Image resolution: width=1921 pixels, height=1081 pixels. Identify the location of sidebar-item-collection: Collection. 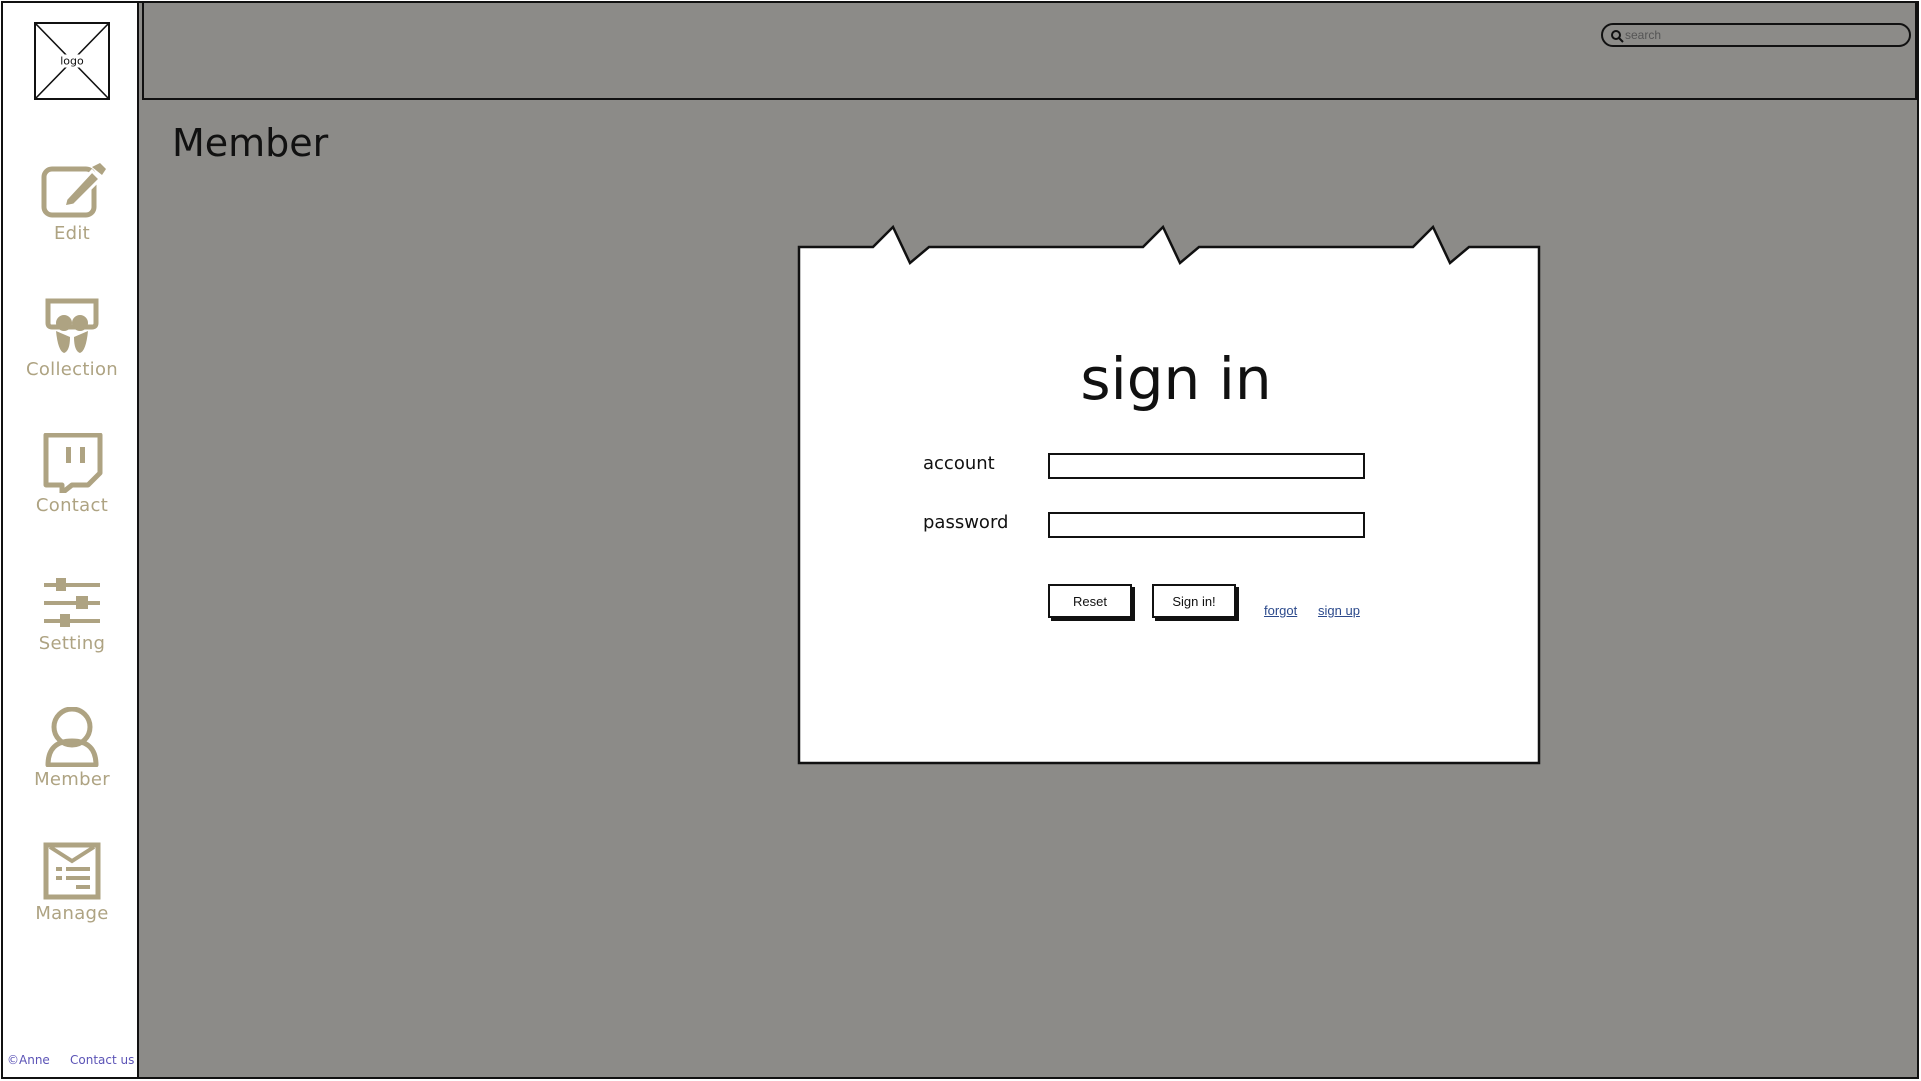
(72, 338).